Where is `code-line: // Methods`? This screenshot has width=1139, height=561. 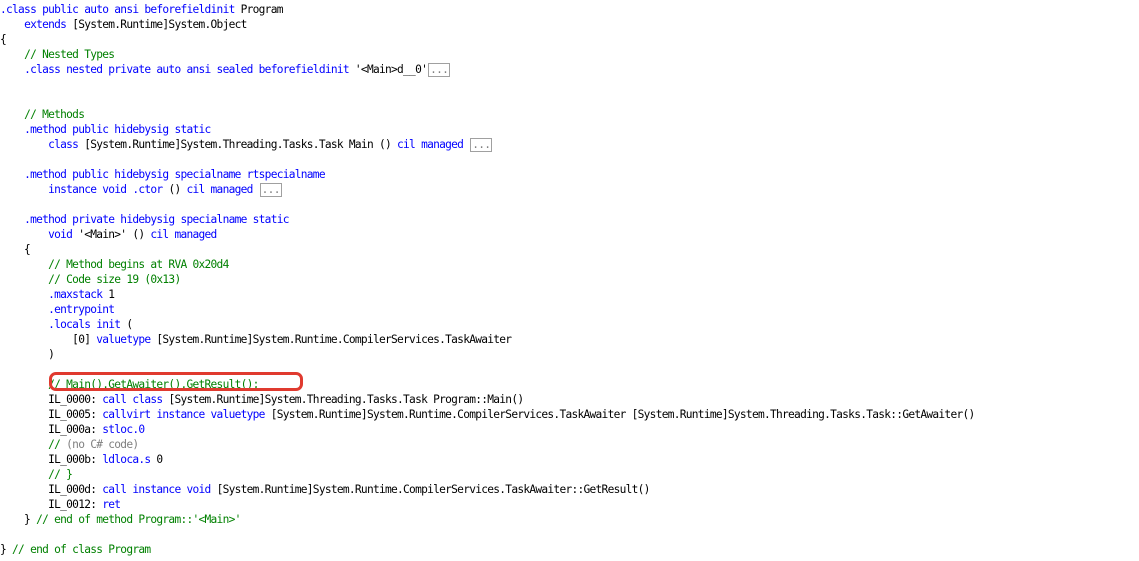
code-line: // Methods is located at coordinates (42, 114).